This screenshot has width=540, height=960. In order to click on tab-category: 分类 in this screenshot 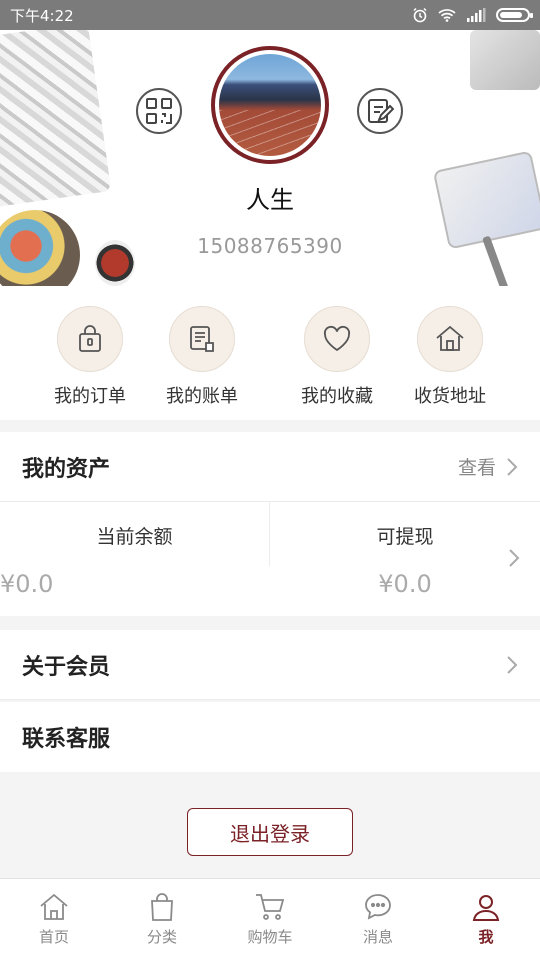, I will do `click(162, 919)`.